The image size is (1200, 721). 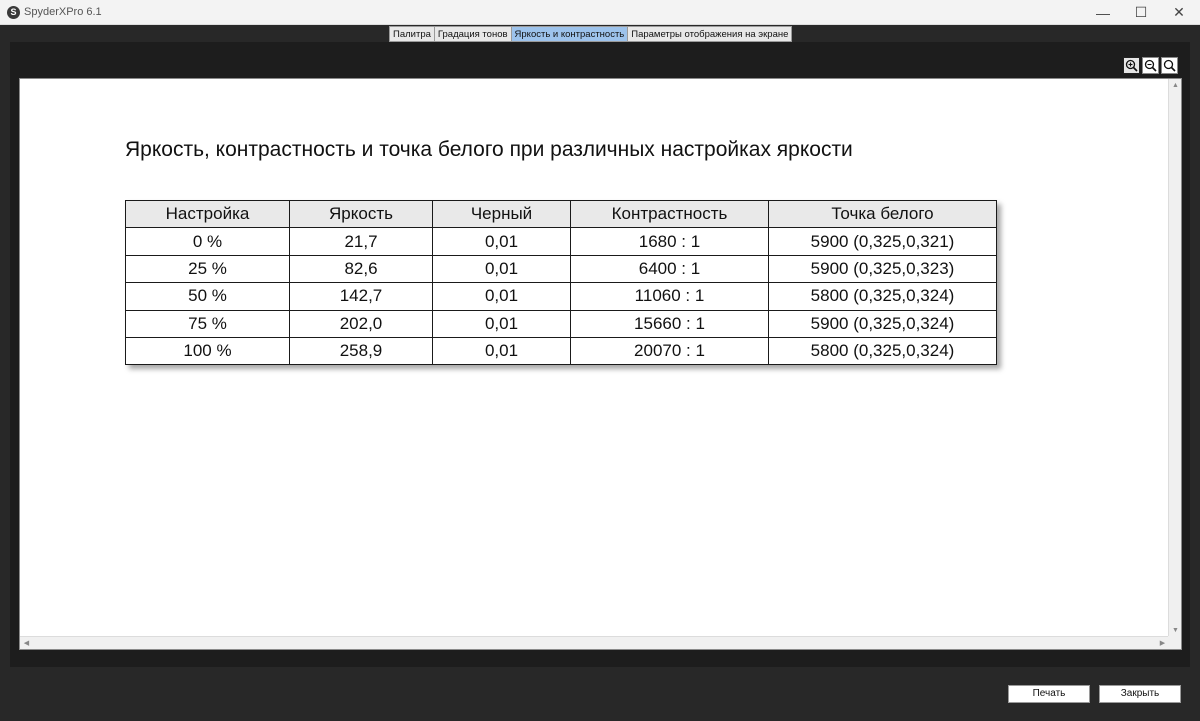 I want to click on cell-setting: 0 %, so click(x=207, y=241).